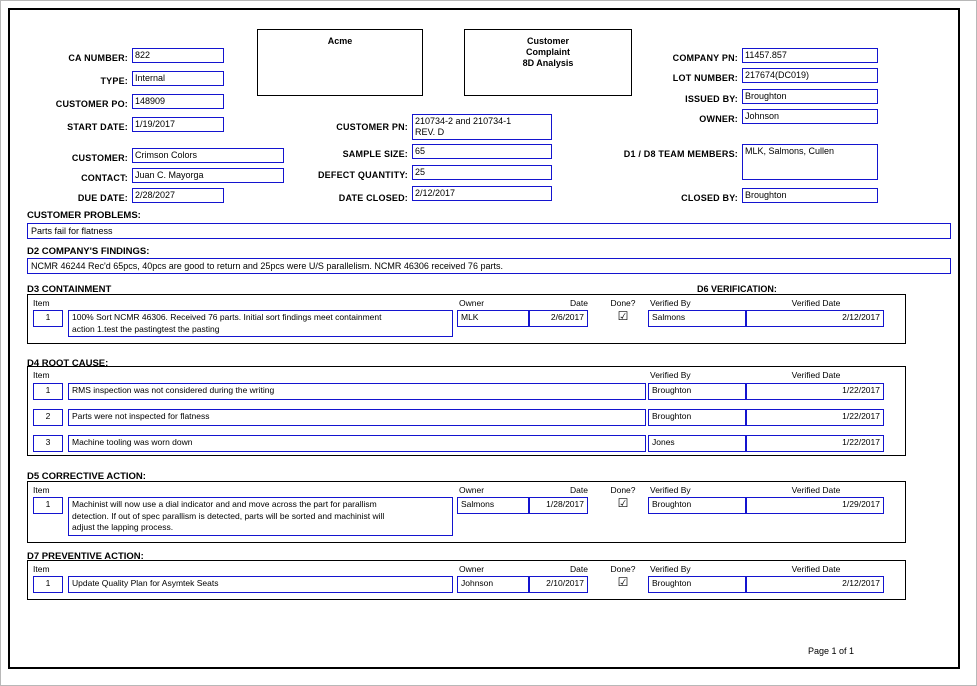 Image resolution: width=977 pixels, height=686 pixels. I want to click on customer-po-field: 148909, so click(178, 101).